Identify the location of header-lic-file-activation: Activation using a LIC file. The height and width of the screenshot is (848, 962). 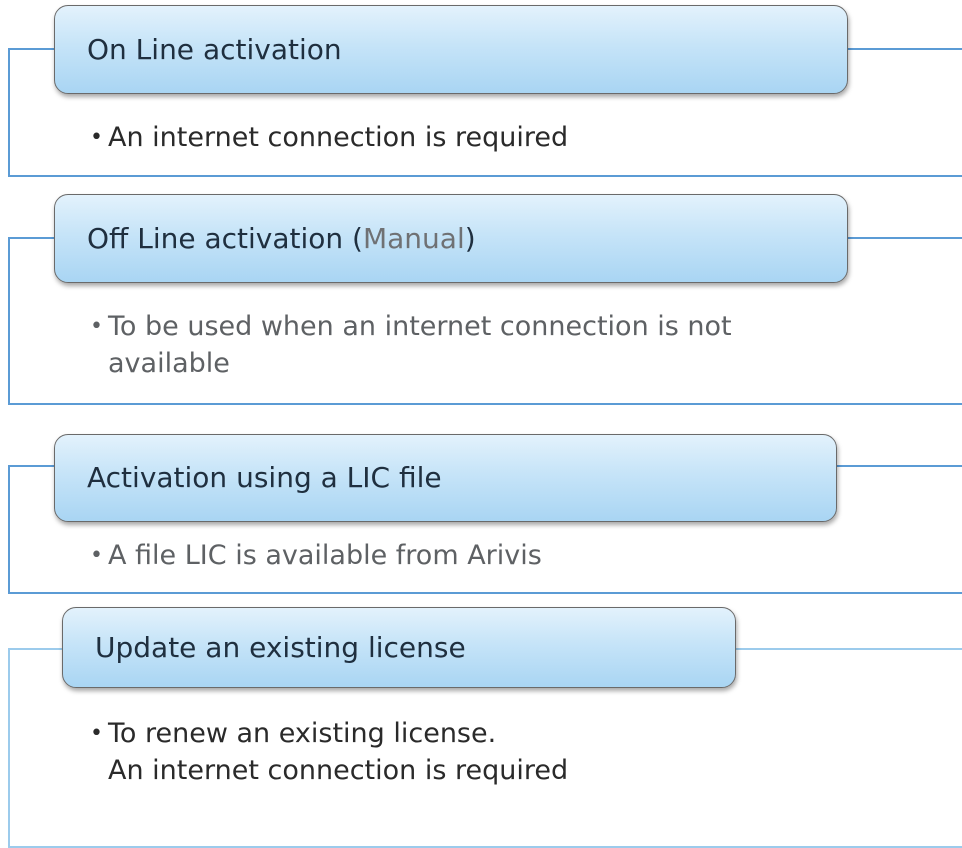
(445, 478).